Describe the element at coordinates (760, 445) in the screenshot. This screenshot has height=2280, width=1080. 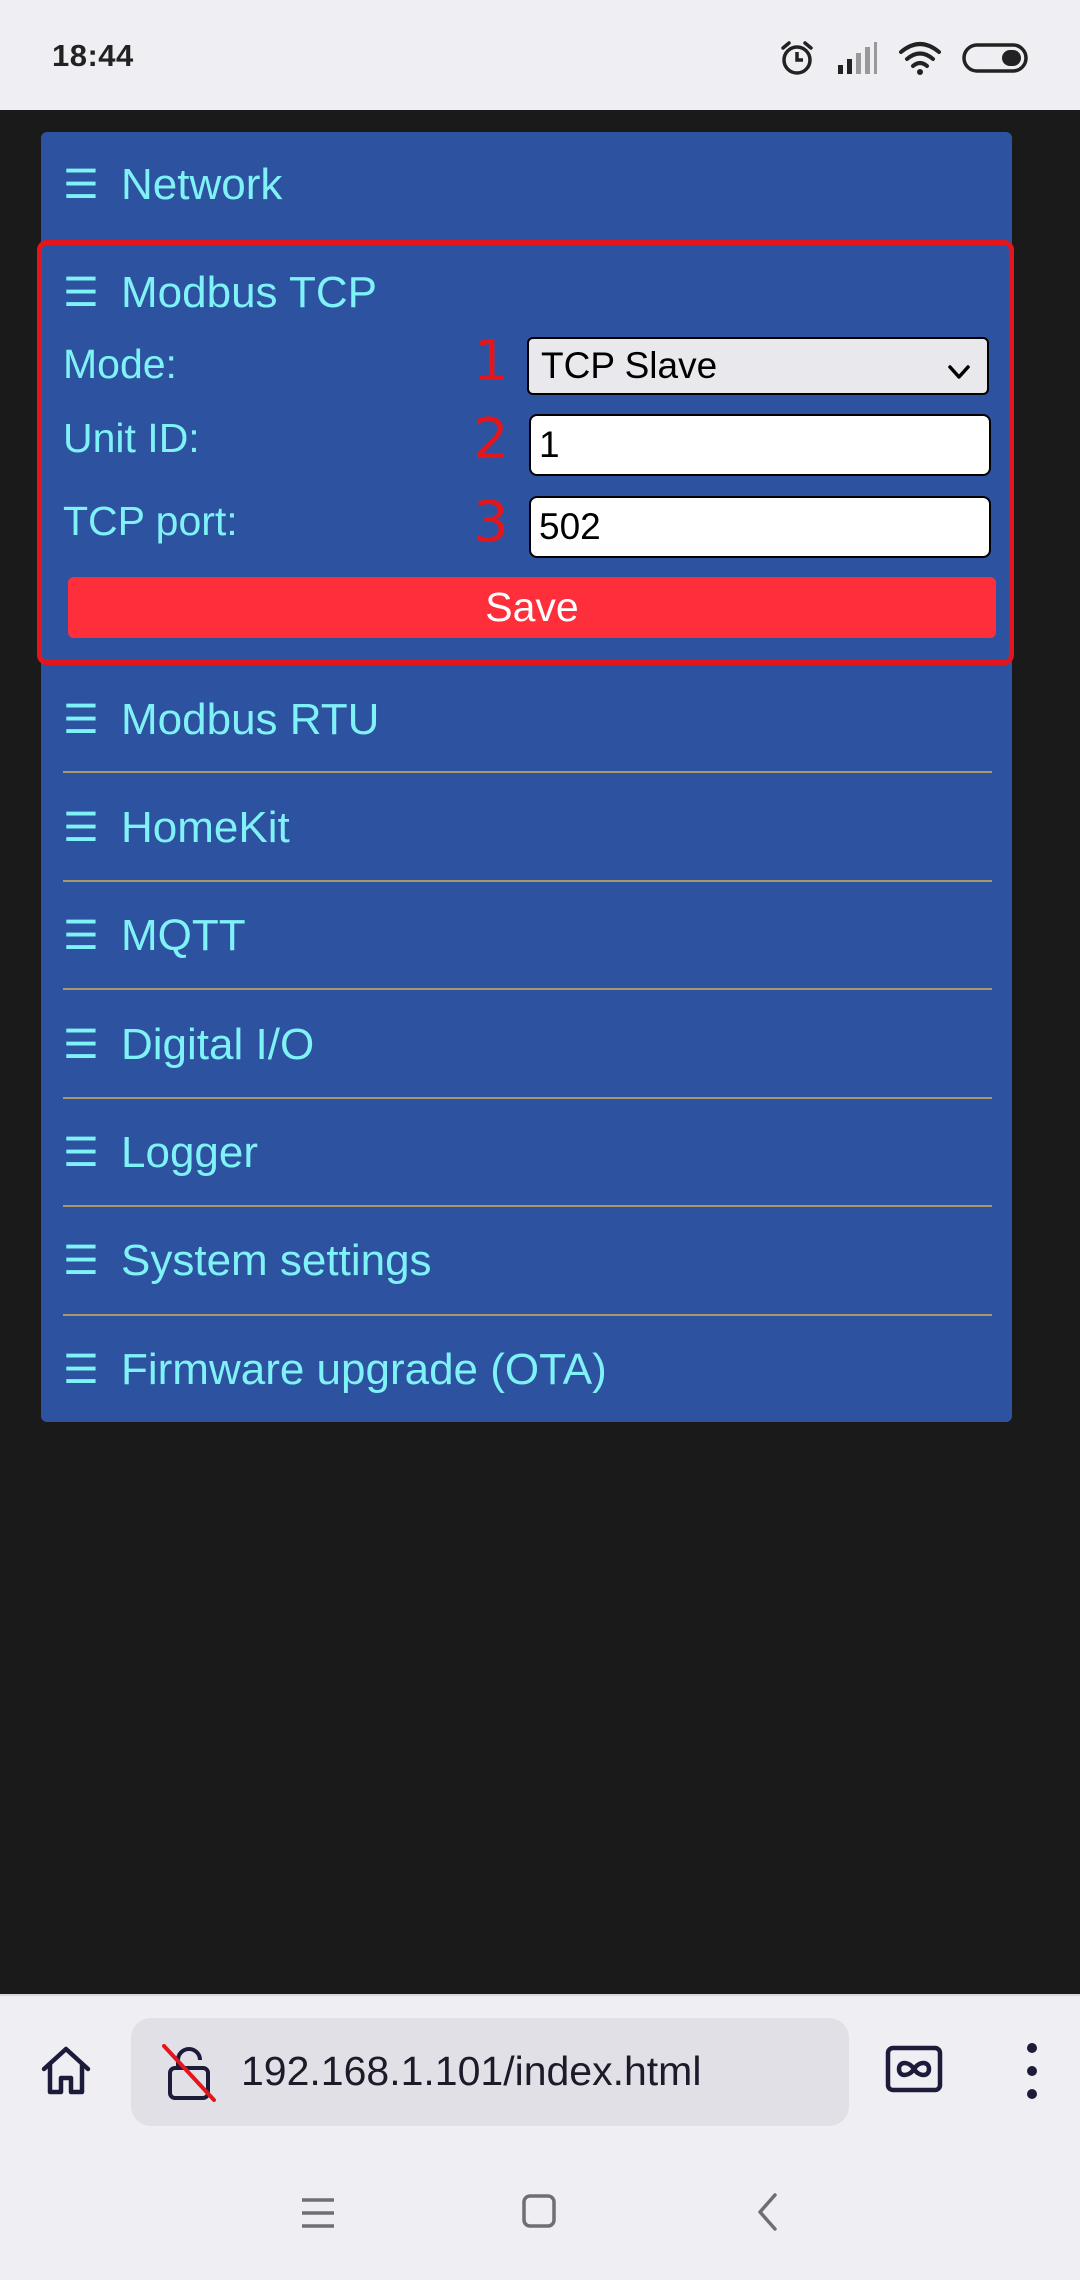
I see `unit-id-input` at that location.